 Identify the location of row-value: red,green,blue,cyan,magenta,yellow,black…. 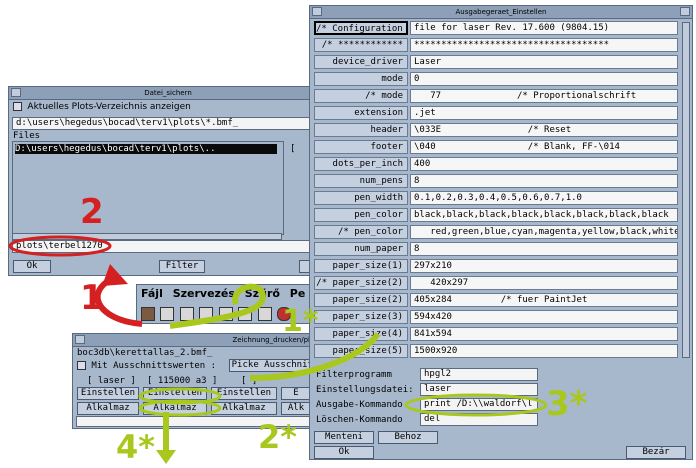
(544, 232).